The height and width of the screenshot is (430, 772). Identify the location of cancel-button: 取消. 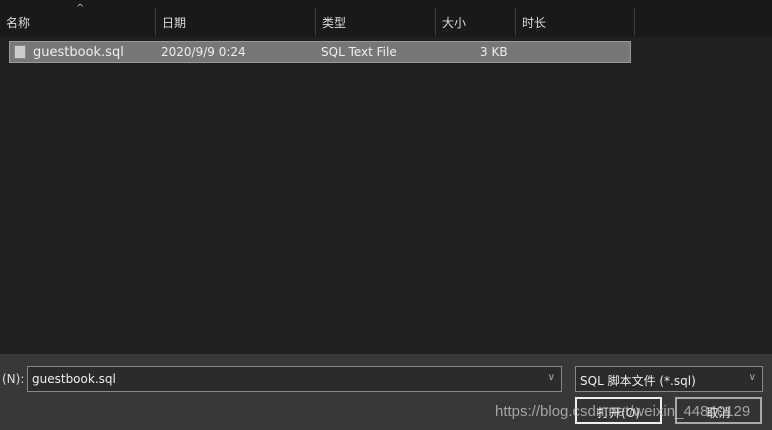
(718, 410).